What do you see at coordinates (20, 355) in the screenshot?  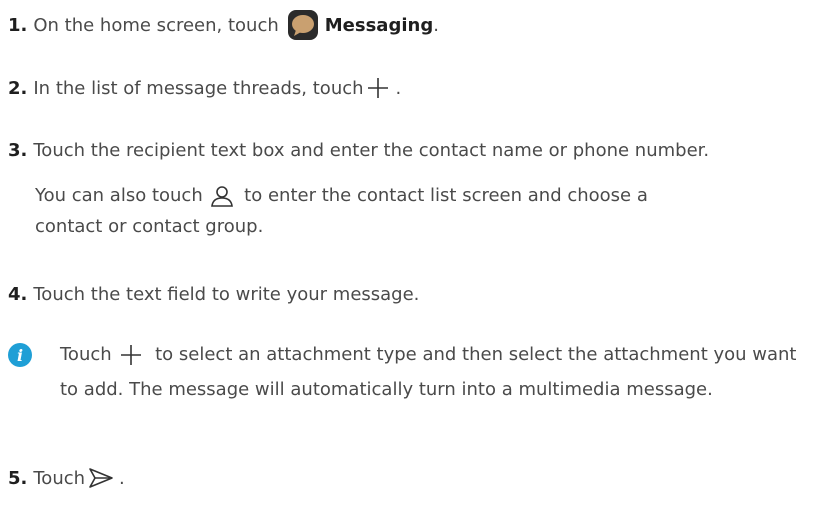 I see `info-icon: i` at bounding box center [20, 355].